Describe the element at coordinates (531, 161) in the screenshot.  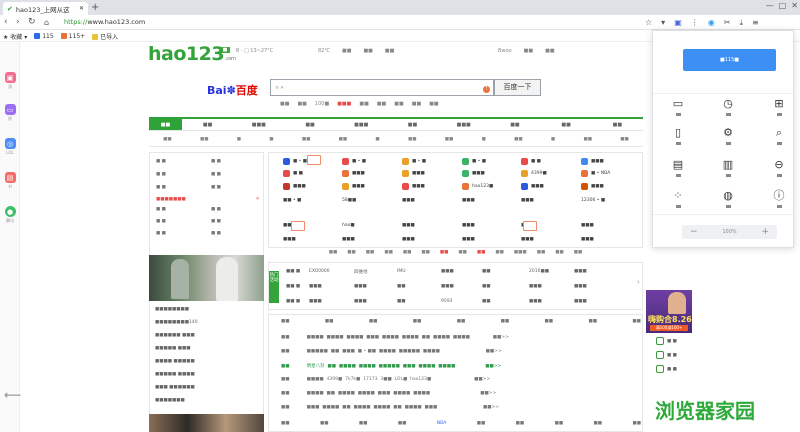
I see `site-link: ■ ■` at that location.